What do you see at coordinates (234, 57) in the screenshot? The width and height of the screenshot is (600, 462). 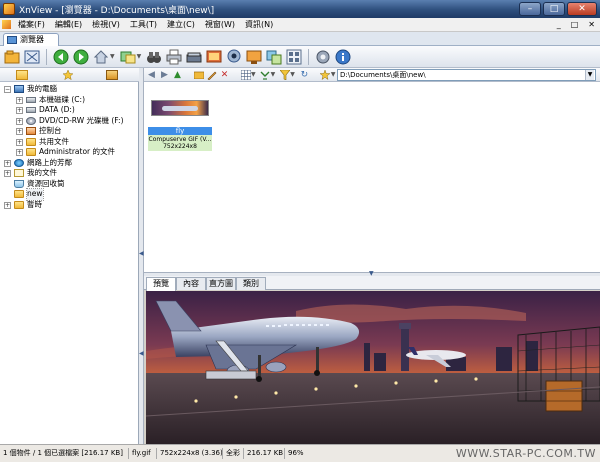 I see `webcam-icon` at bounding box center [234, 57].